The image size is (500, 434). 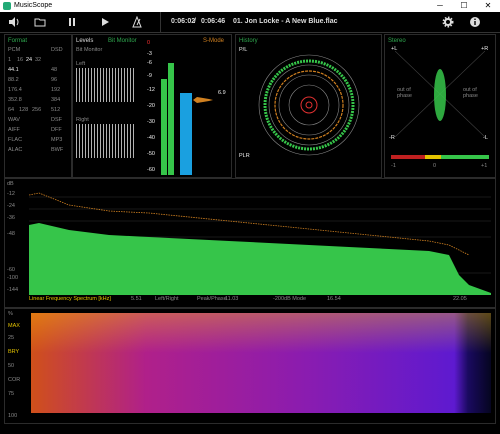 What do you see at coordinates (7, 6) in the screenshot?
I see `app-logo-icon` at bounding box center [7, 6].